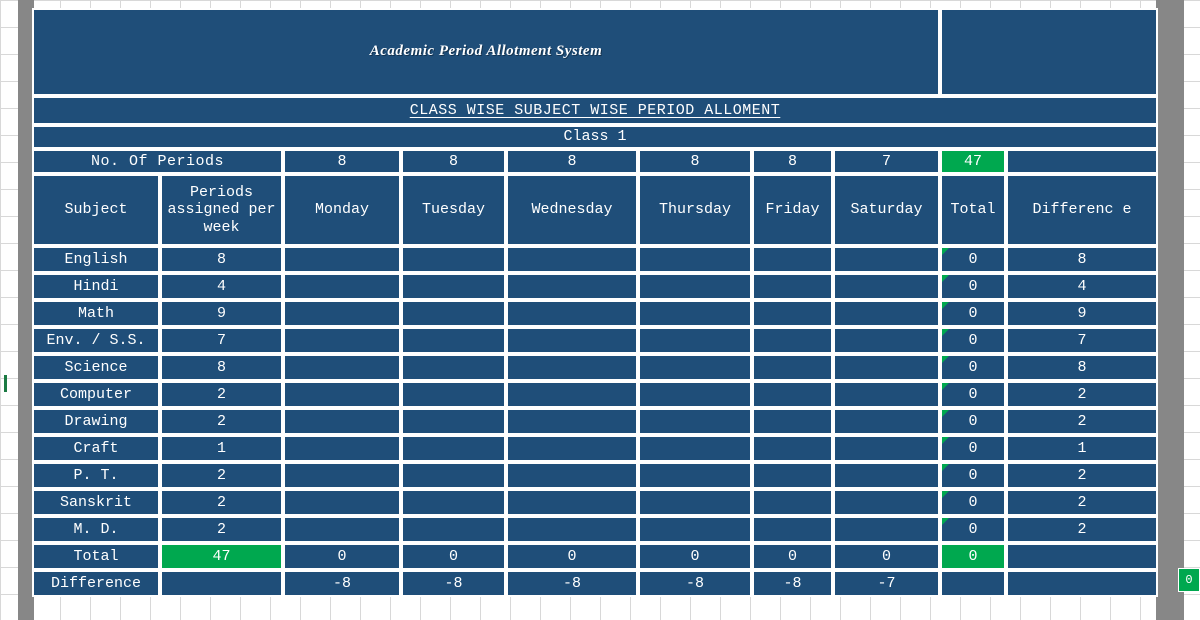  Describe the element at coordinates (221, 448) in the screenshot. I see `row-periods-assigned: 1` at that location.